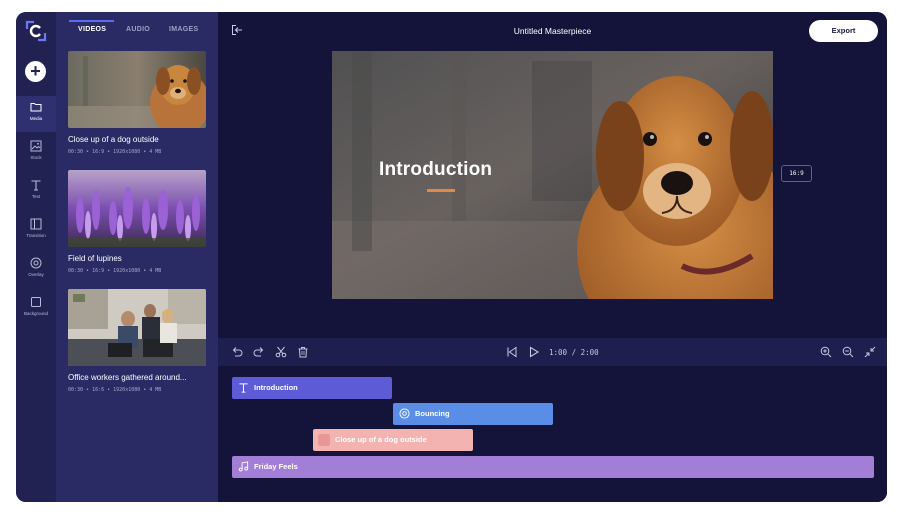 The height and width of the screenshot is (514, 900). What do you see at coordinates (435, 170) in the screenshot?
I see `preview-title-text: Introduction` at bounding box center [435, 170].